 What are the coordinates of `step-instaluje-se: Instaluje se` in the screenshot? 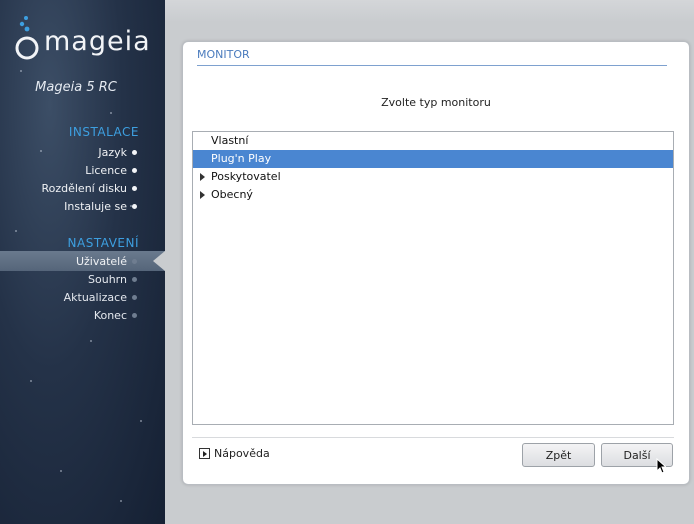 It's located at (95, 206).